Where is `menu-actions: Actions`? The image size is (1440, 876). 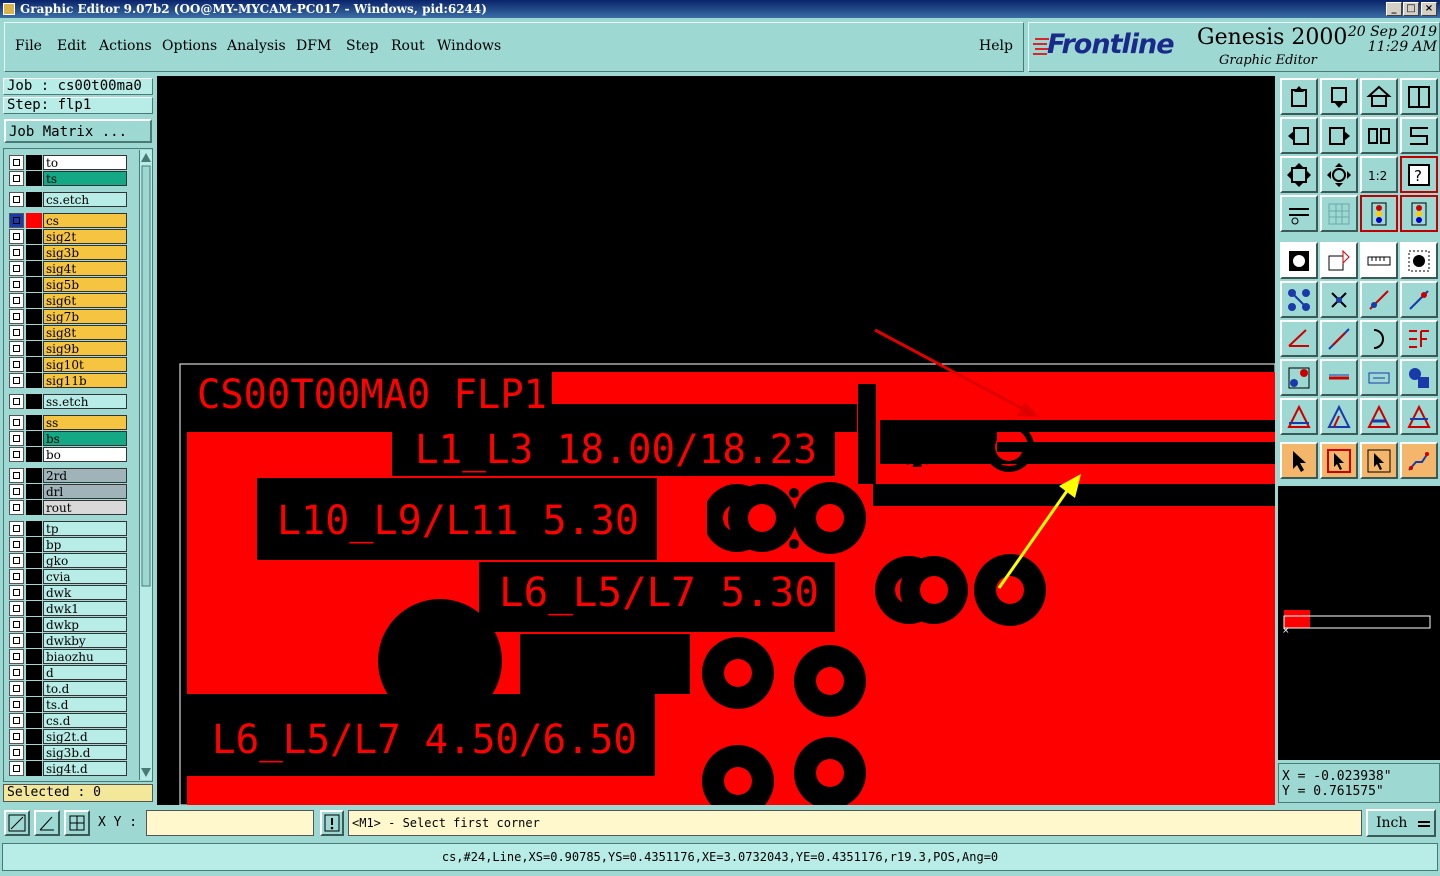
menu-actions: Actions is located at coordinates (125, 46).